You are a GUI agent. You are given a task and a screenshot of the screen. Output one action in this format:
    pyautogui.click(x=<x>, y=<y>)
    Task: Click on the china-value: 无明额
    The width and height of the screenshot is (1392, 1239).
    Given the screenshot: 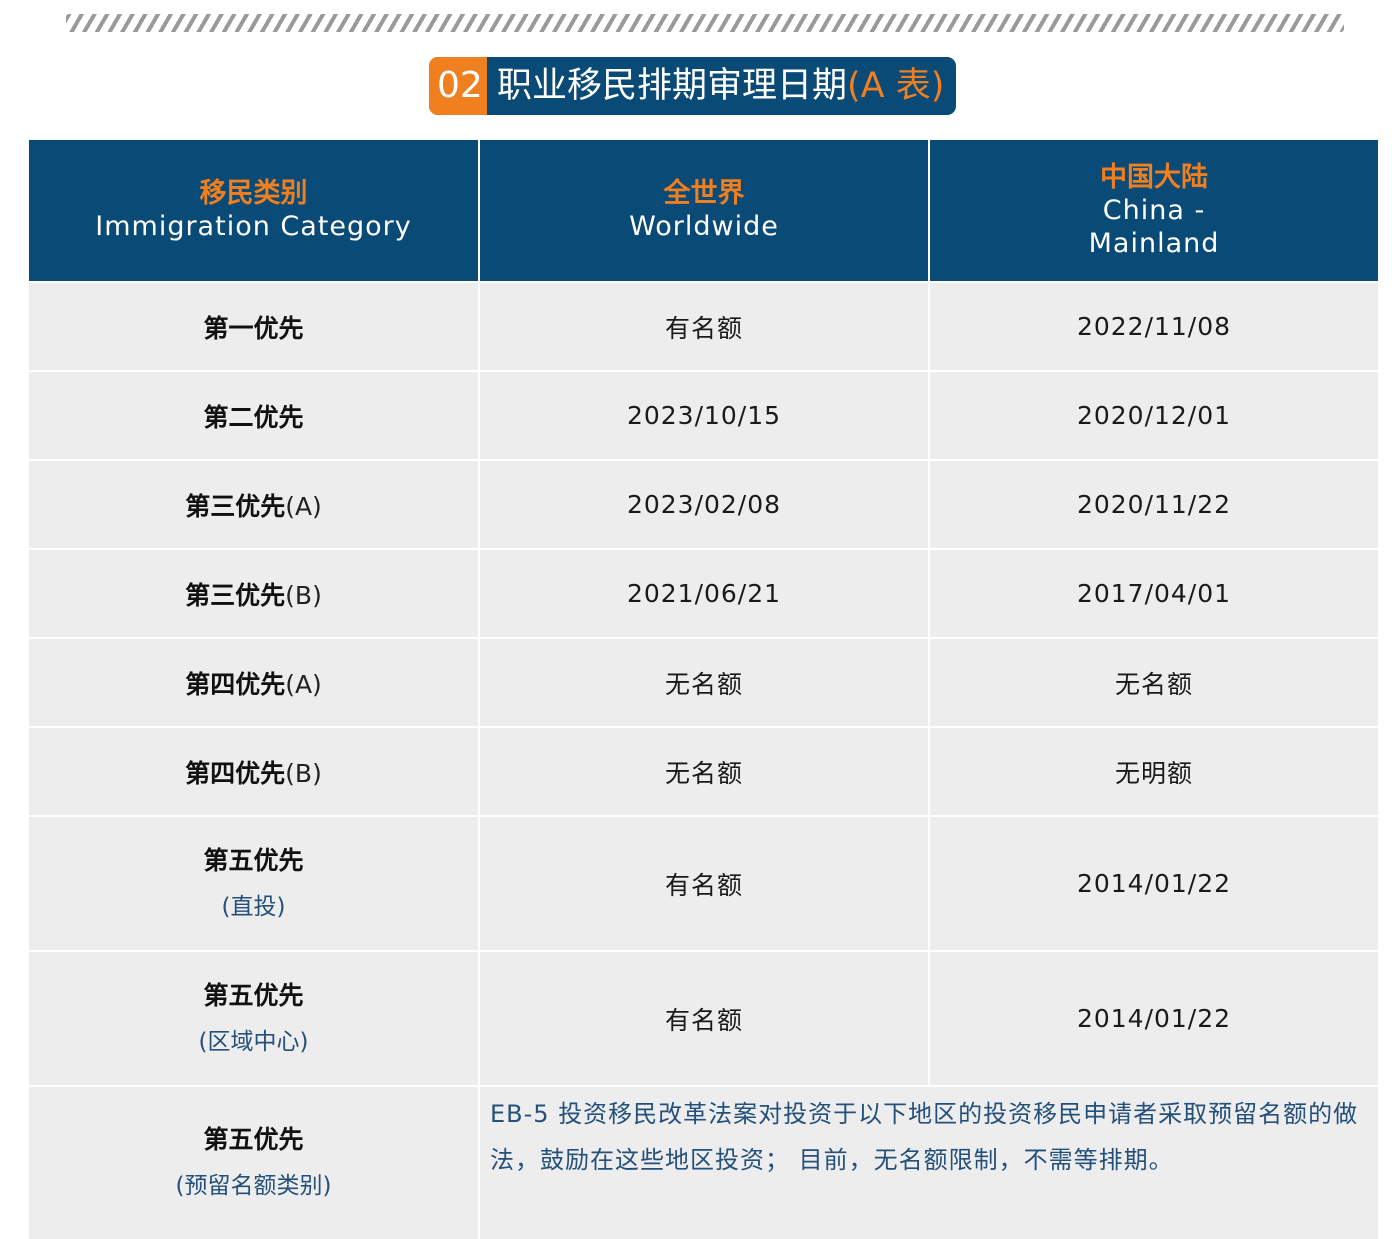 What is the action you would take?
    pyautogui.click(x=1153, y=773)
    